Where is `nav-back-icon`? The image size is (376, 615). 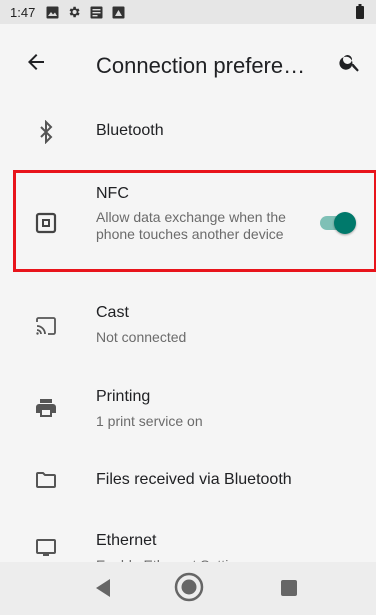 nav-back-icon is located at coordinates (102, 588).